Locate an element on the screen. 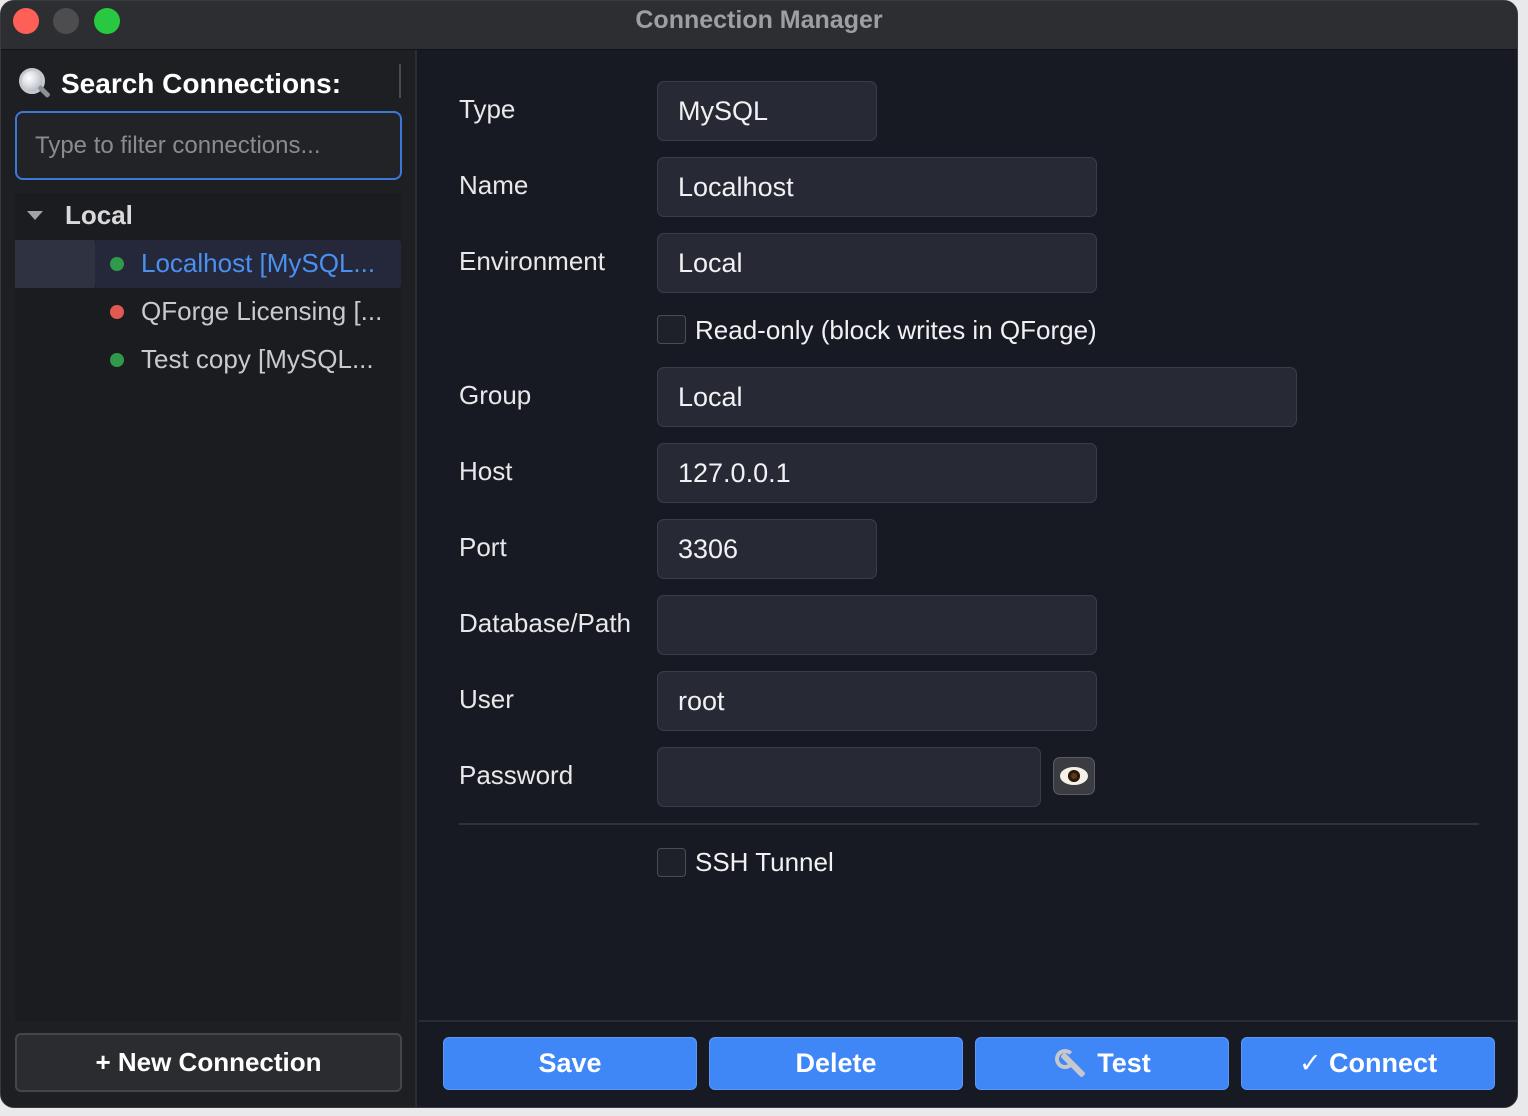 This screenshot has width=1528, height=1116. test-button: Test is located at coordinates (1102, 1063).